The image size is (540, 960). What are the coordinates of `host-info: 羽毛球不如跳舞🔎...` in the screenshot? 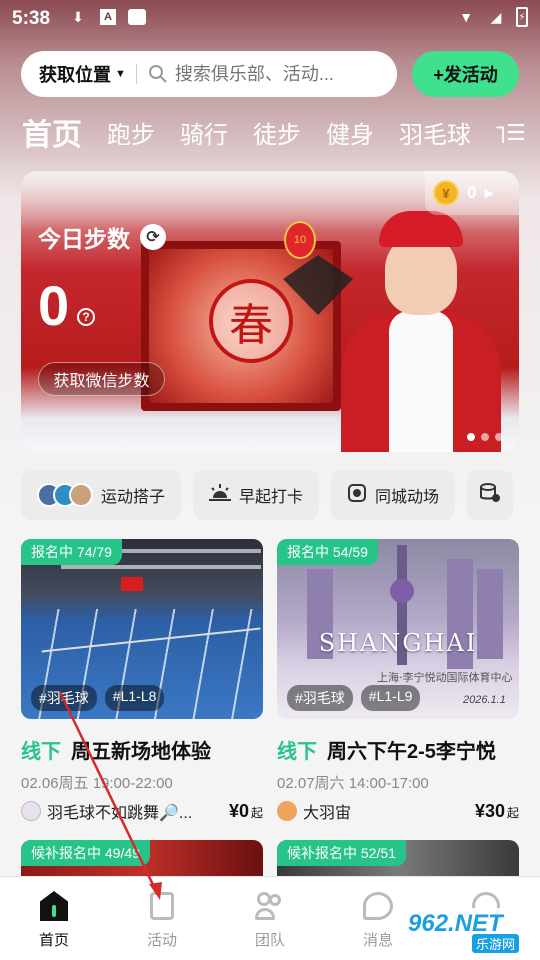 It's located at (106, 811).